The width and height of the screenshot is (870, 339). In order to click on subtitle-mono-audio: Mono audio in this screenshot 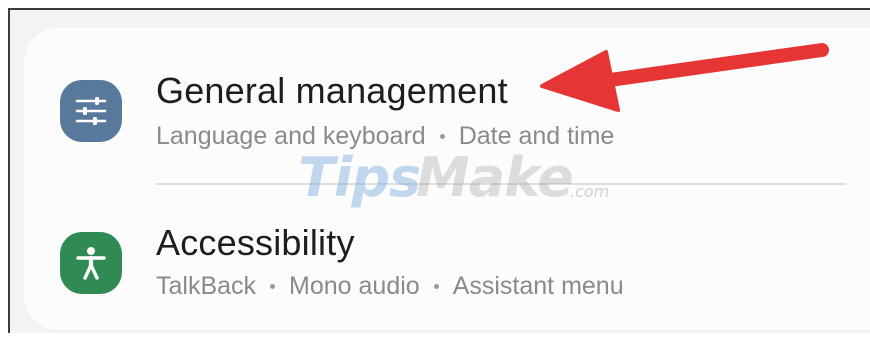, I will do `click(354, 286)`.